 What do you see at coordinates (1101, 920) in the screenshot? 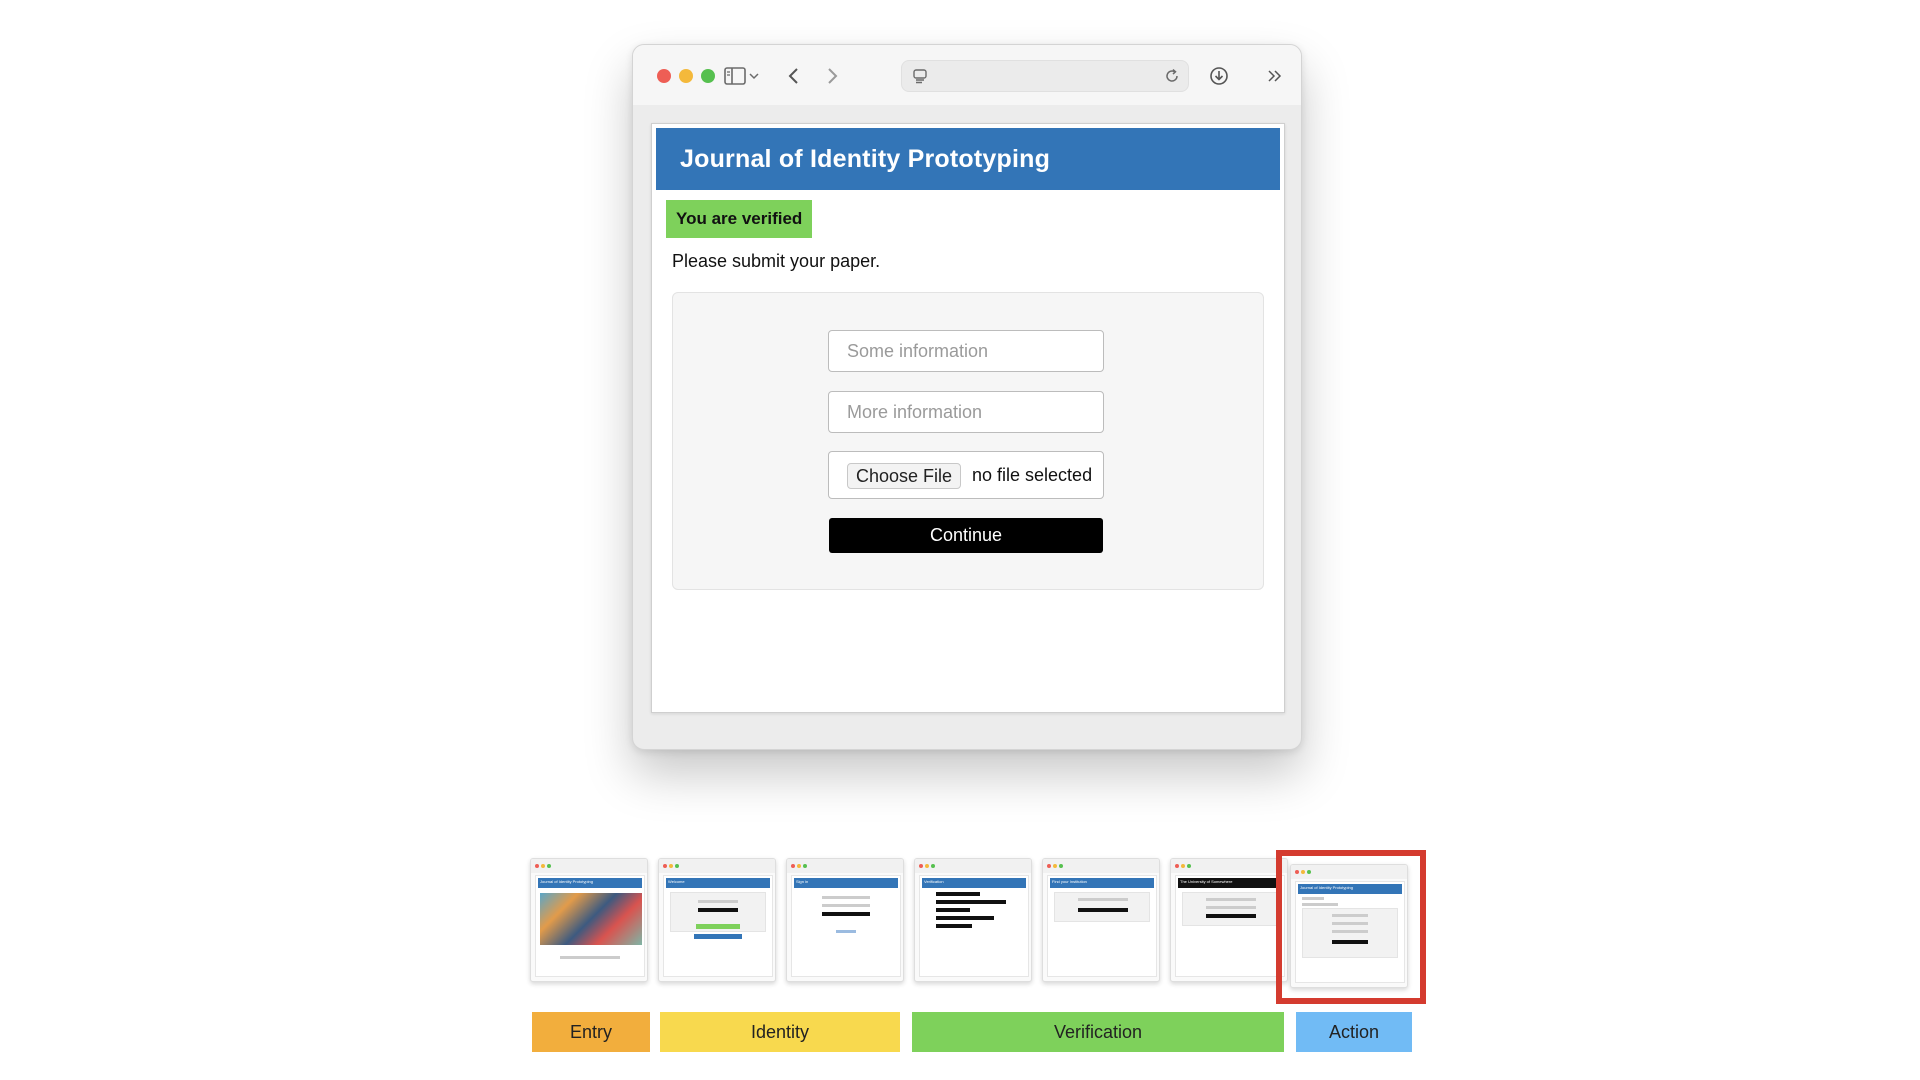
I see `step-thumbnail-5: Find your Institution` at bounding box center [1101, 920].